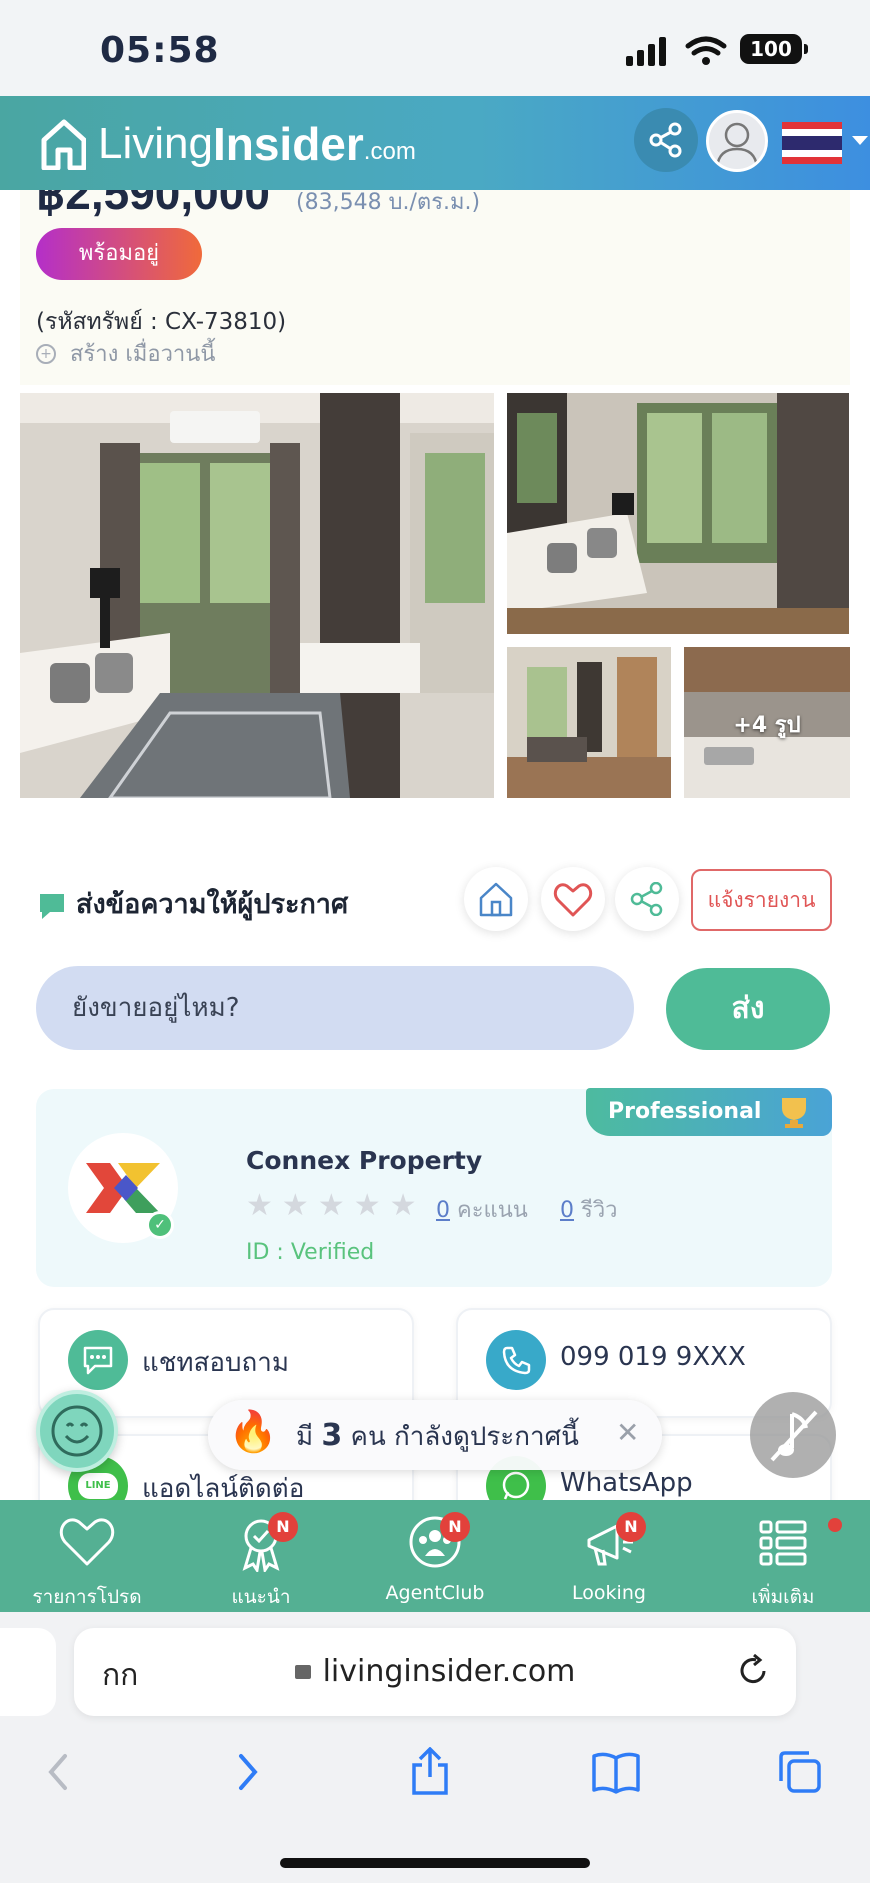  Describe the element at coordinates (216, 1363) in the screenshot. I see `chat-contact-label: แชทสอบถาม` at that location.